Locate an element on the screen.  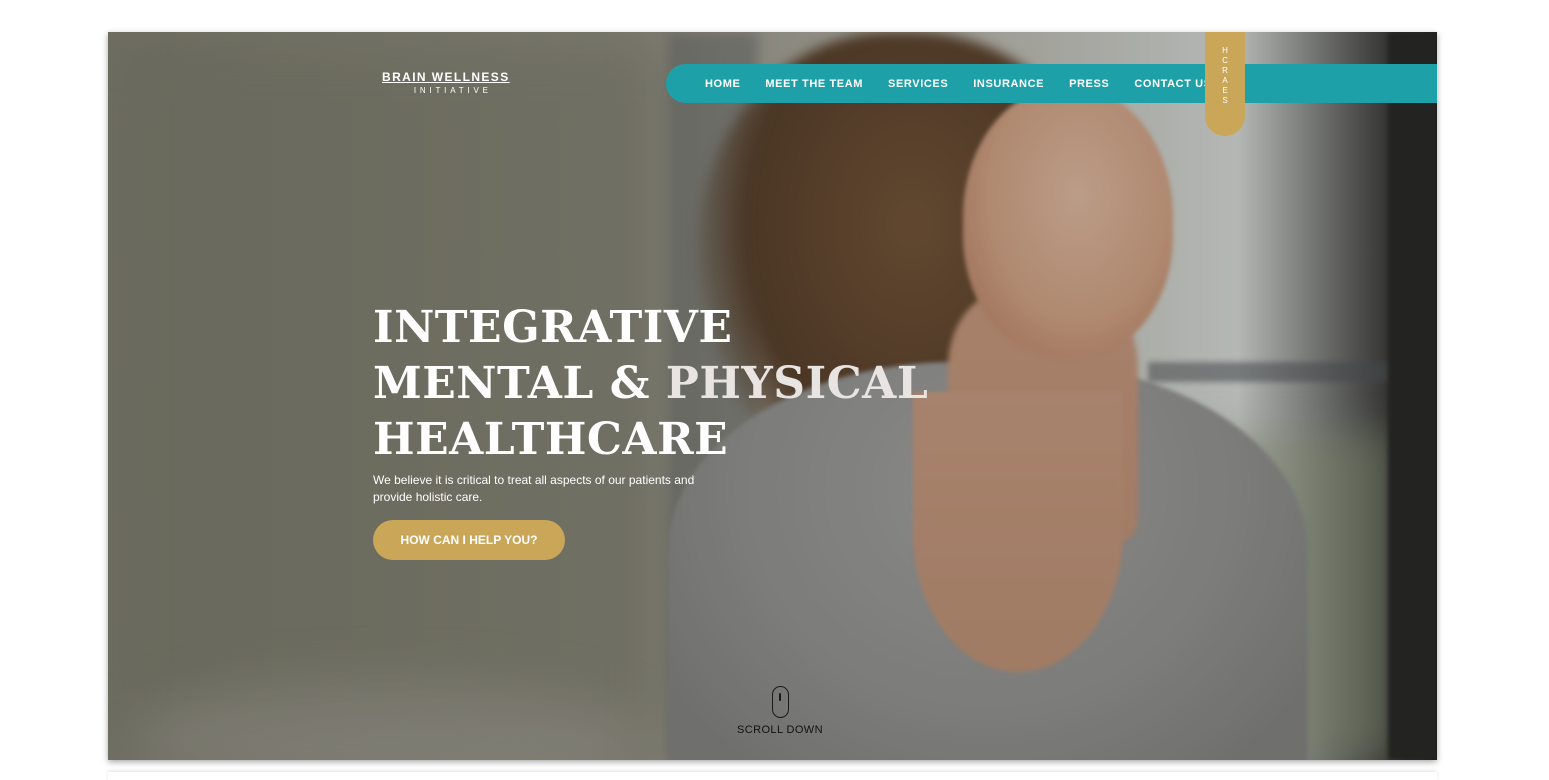
site-logo: BRAIN WELLNESS INITIATIVE is located at coordinates (446, 82).